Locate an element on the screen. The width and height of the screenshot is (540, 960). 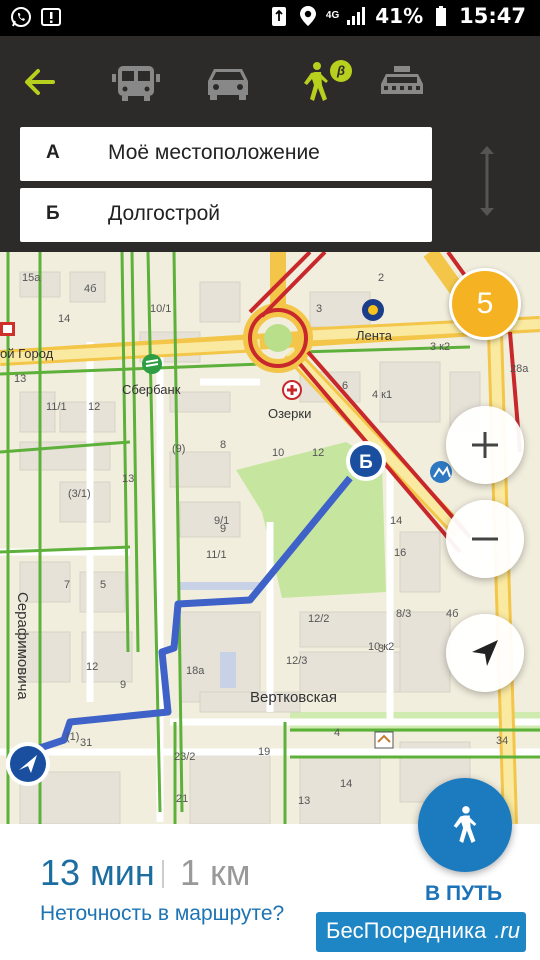
lenta-icon is located at coordinates (373, 310).